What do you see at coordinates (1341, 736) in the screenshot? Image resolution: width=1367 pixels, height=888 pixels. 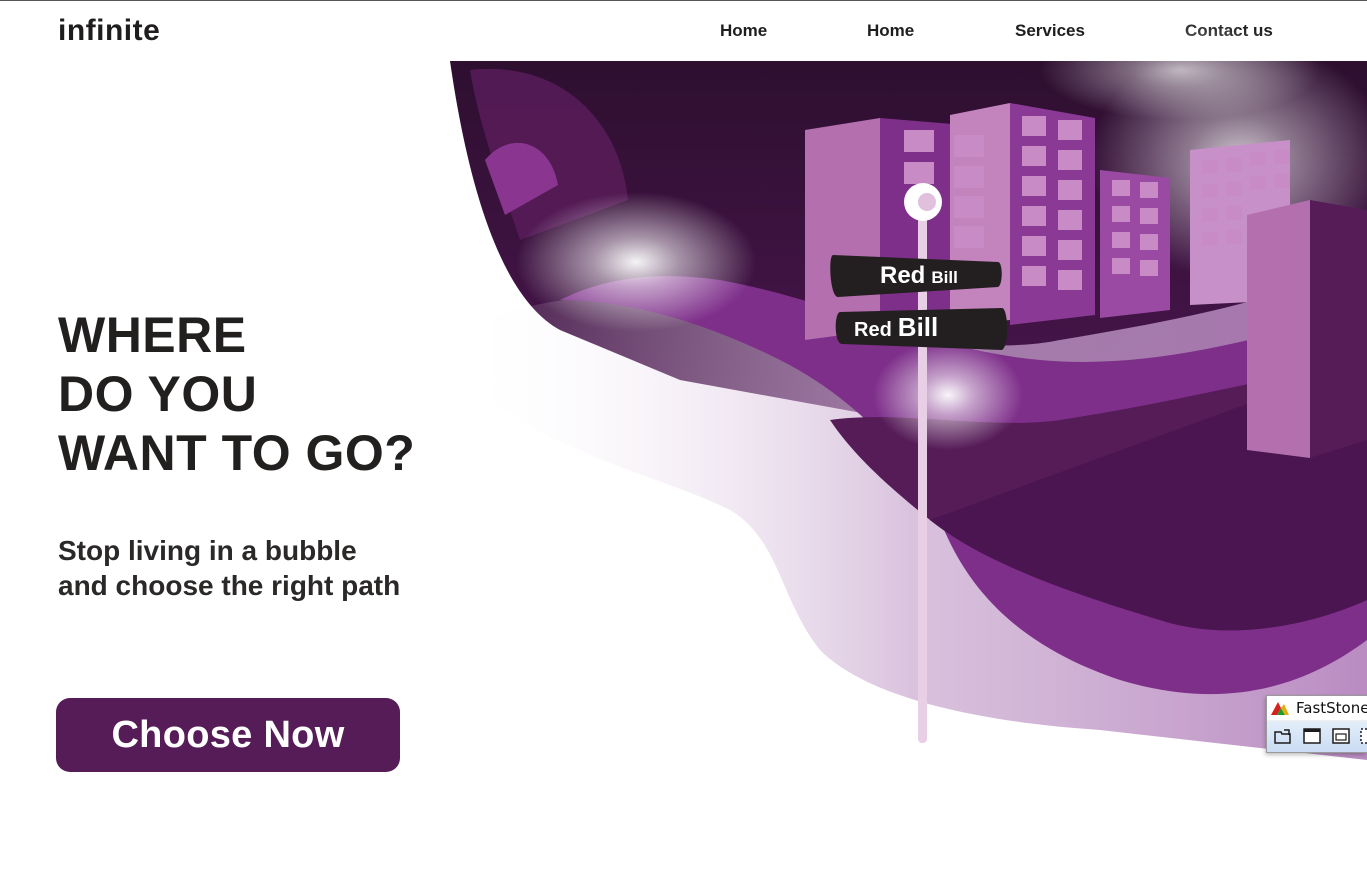 I see `object-capture-icon` at bounding box center [1341, 736].